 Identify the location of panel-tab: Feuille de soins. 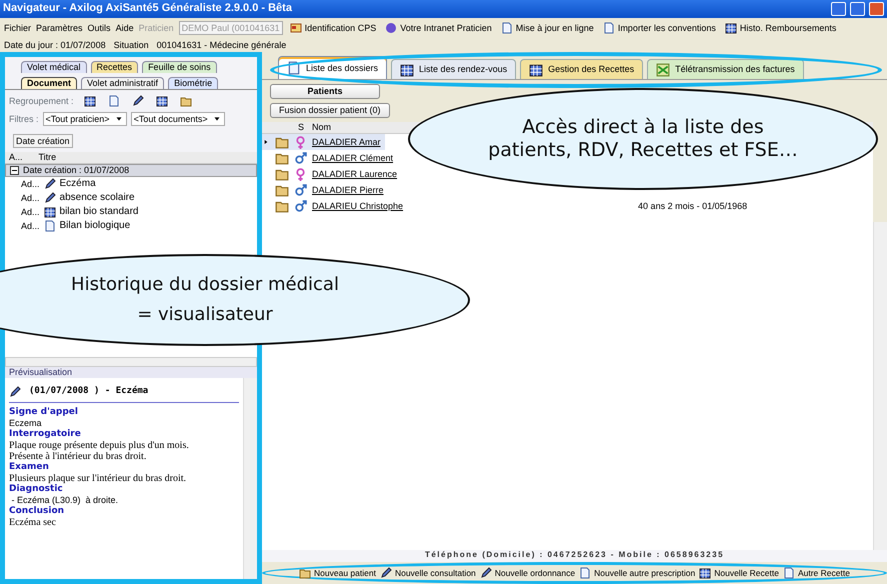
(179, 67).